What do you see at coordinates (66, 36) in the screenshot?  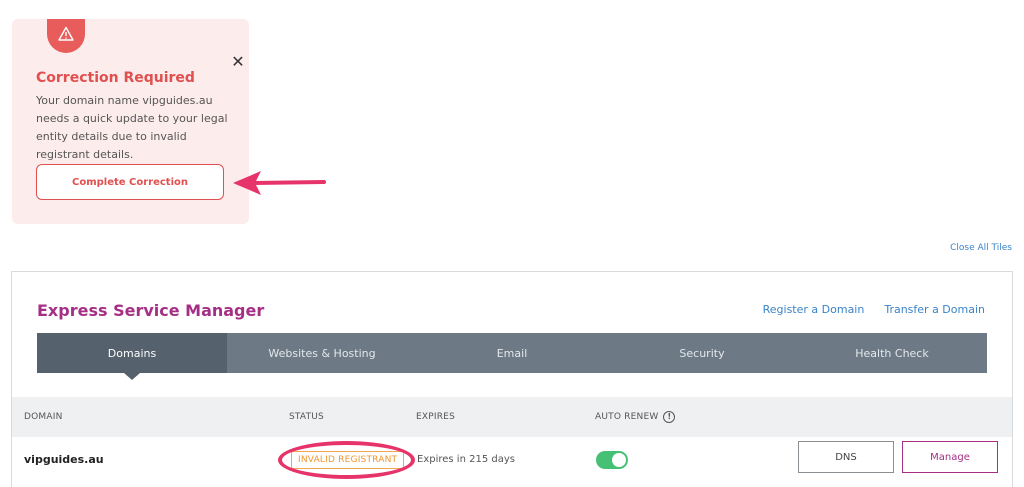 I see `warning-triangle-icon` at bounding box center [66, 36].